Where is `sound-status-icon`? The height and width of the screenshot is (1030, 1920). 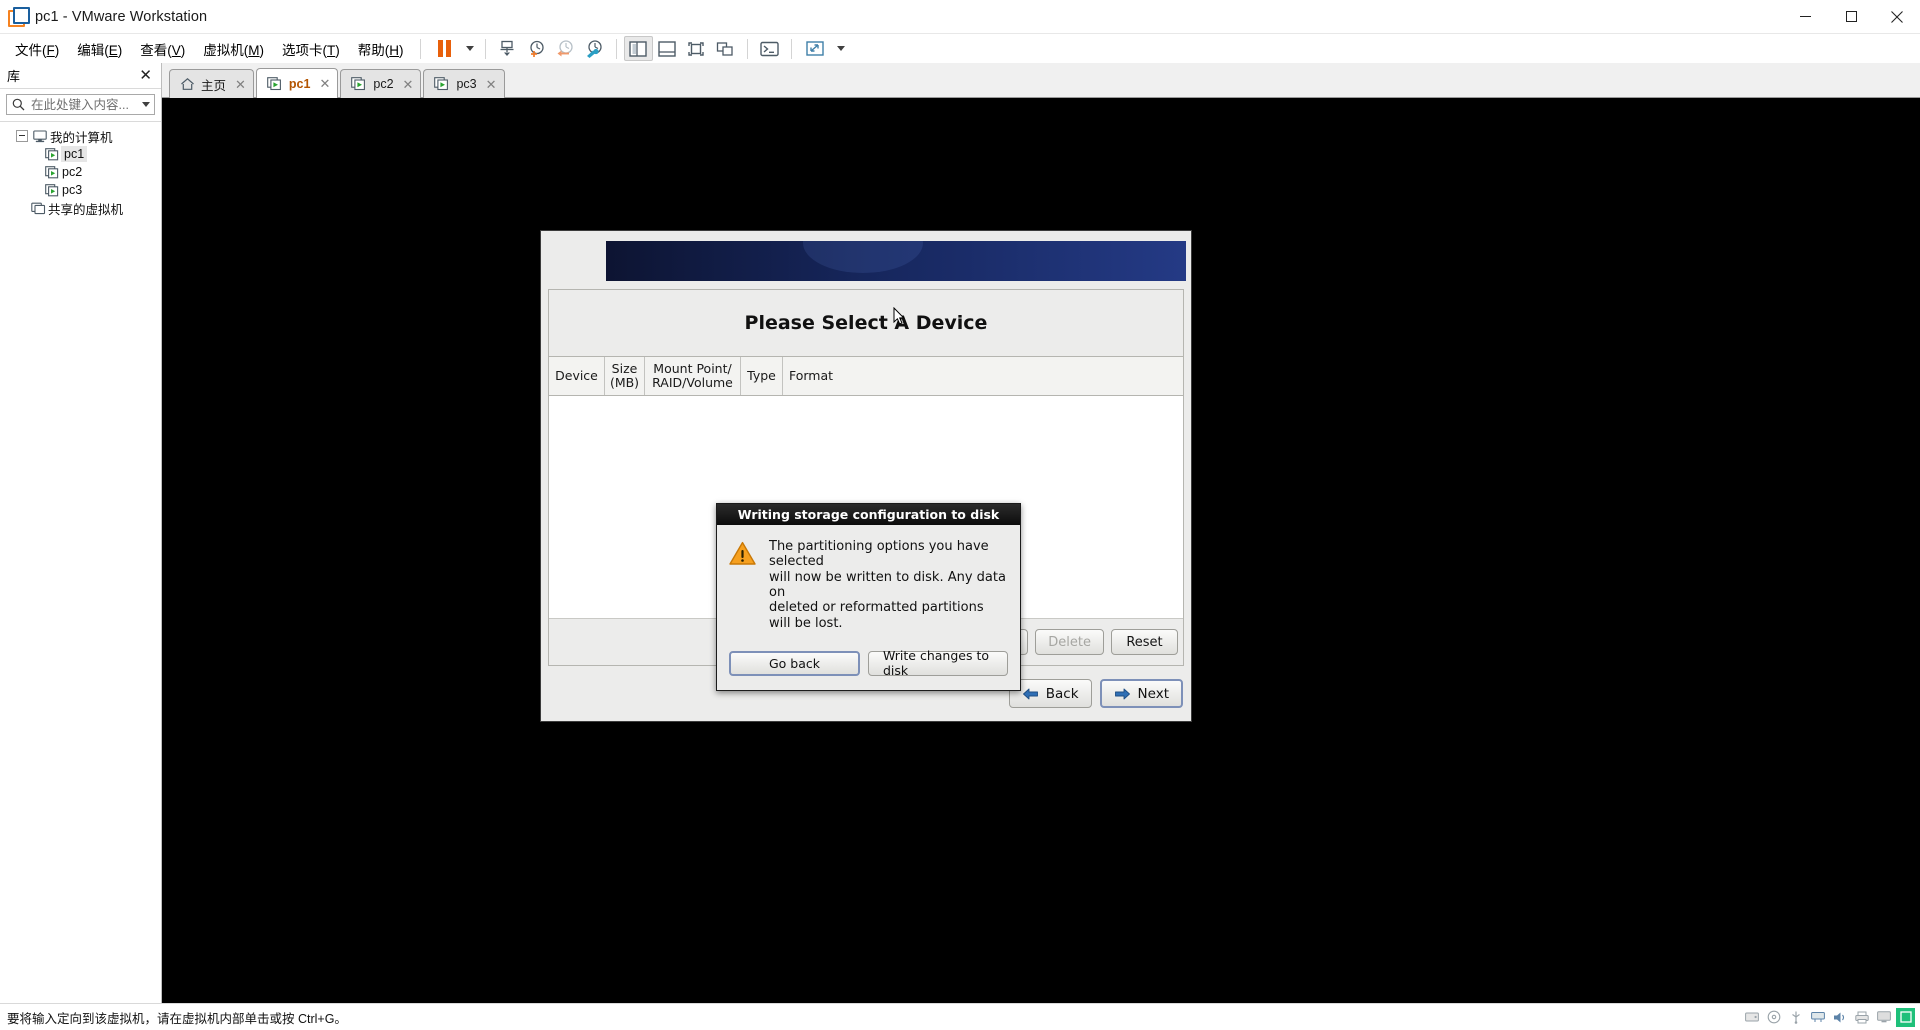
sound-status-icon is located at coordinates (1839, 1017).